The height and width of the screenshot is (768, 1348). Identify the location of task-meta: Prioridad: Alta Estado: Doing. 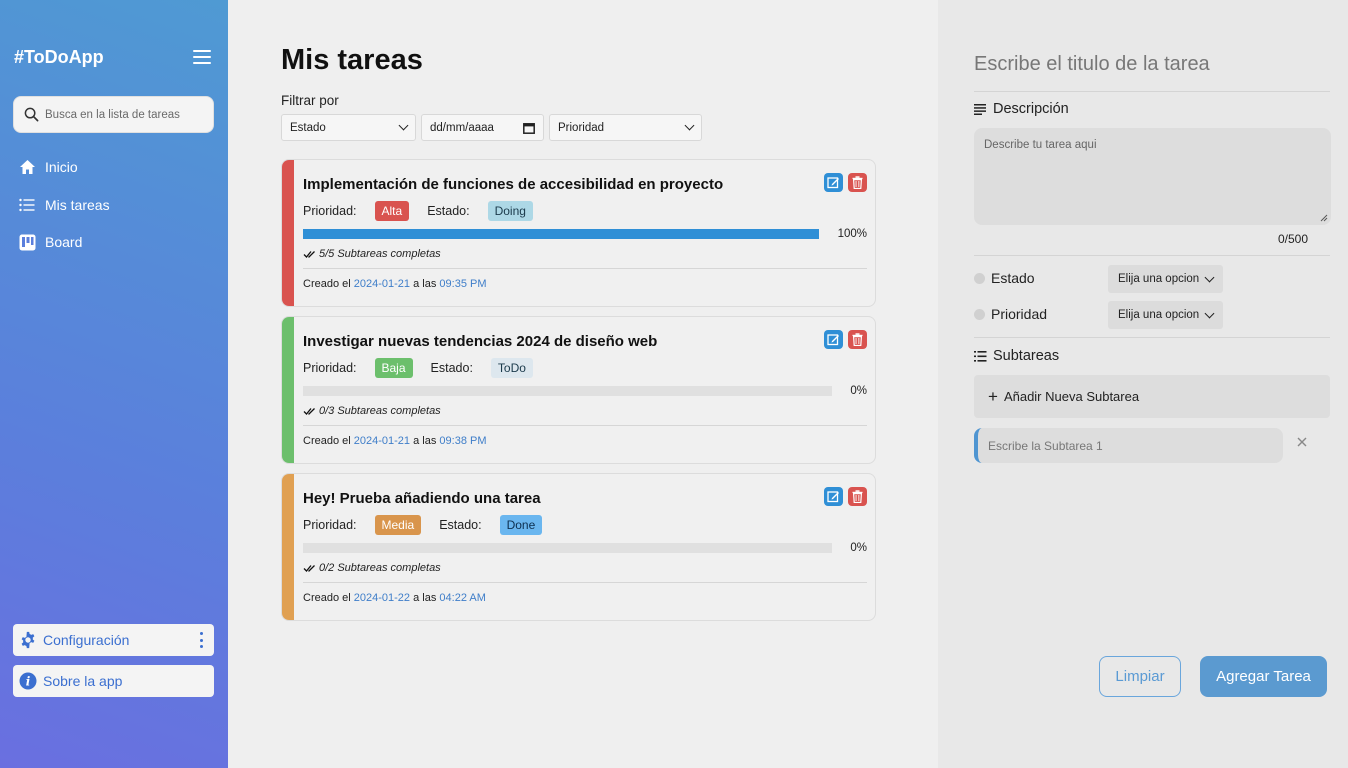
(427, 211).